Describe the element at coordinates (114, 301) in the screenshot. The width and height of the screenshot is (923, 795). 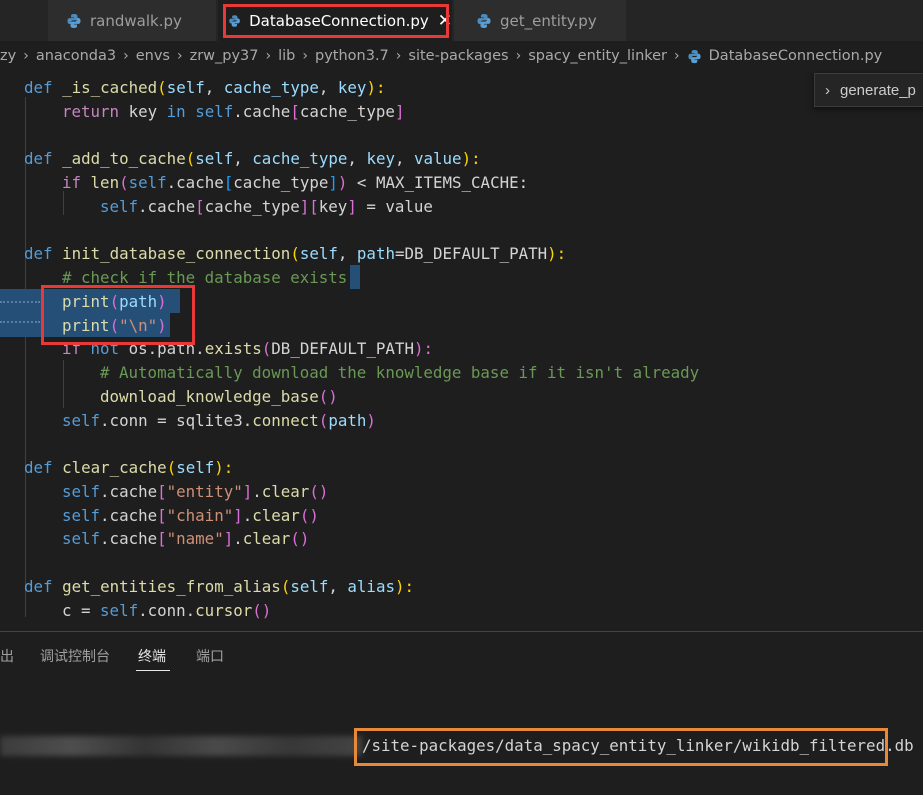
I see `code-line: print(path)` at that location.